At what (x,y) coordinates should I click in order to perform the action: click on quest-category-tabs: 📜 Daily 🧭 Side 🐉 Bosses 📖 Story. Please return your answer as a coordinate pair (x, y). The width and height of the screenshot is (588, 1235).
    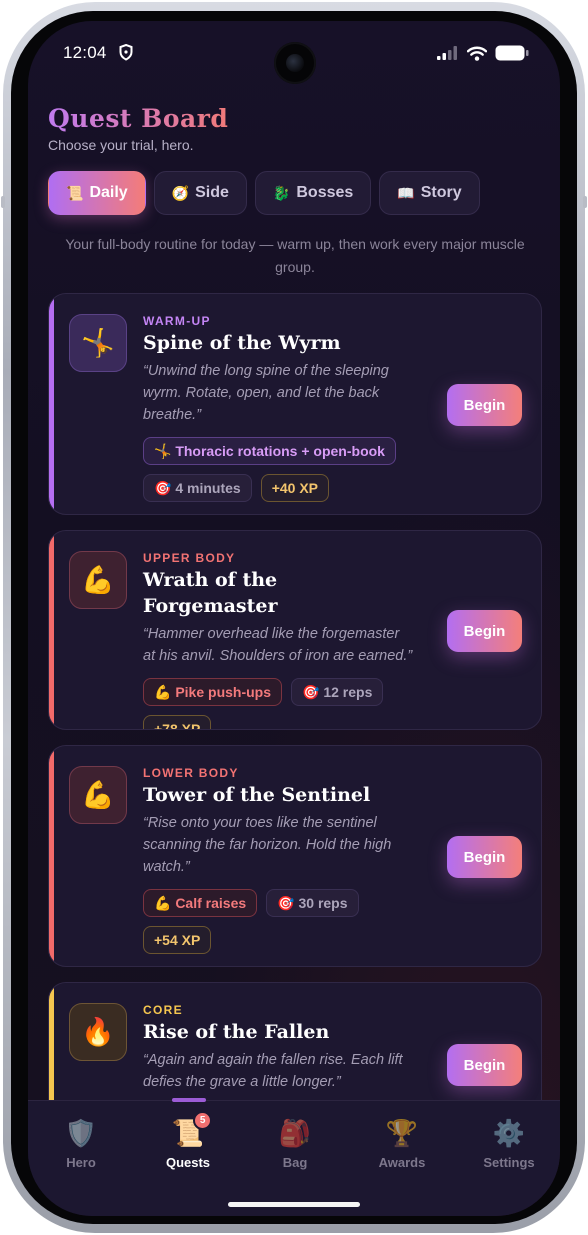
    Looking at the image, I should click on (264, 193).